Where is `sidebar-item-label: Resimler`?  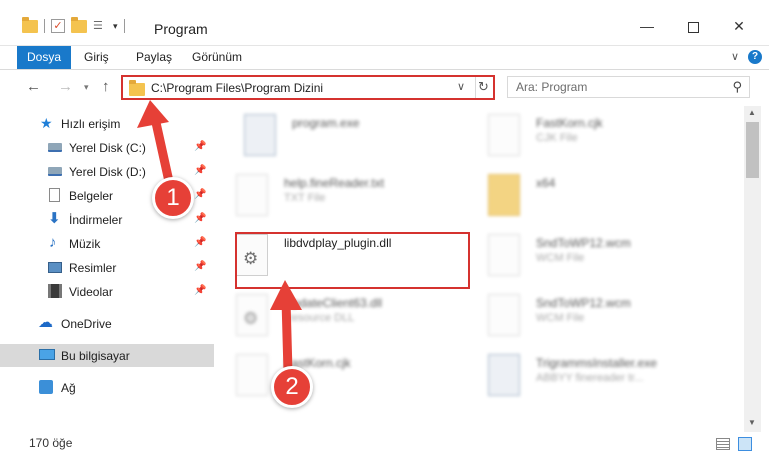 sidebar-item-label: Resimler is located at coordinates (93, 268).